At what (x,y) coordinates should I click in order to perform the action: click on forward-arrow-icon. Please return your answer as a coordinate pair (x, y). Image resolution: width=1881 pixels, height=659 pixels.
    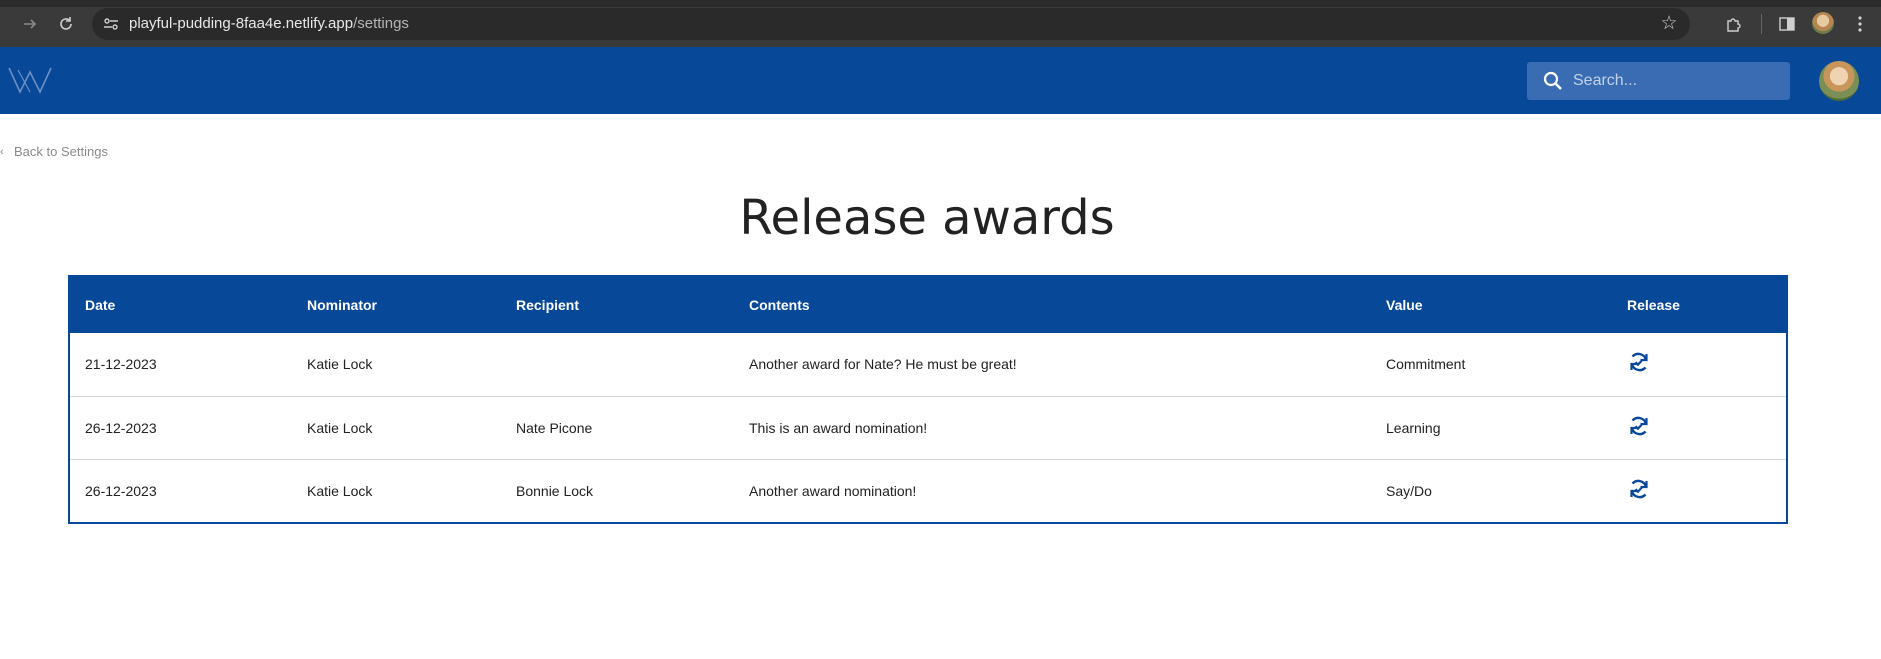
    Looking at the image, I should click on (30, 24).